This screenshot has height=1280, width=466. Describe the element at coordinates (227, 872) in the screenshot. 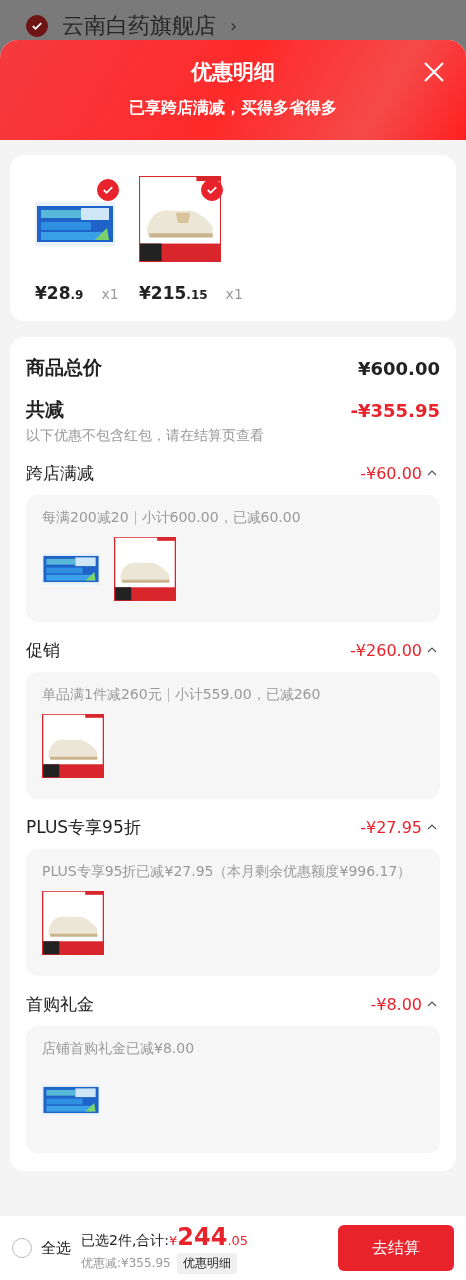

I see `detail-text: PLUS专享95折已减¥27.95（本月剩余优惠额度¥996.17）` at that location.